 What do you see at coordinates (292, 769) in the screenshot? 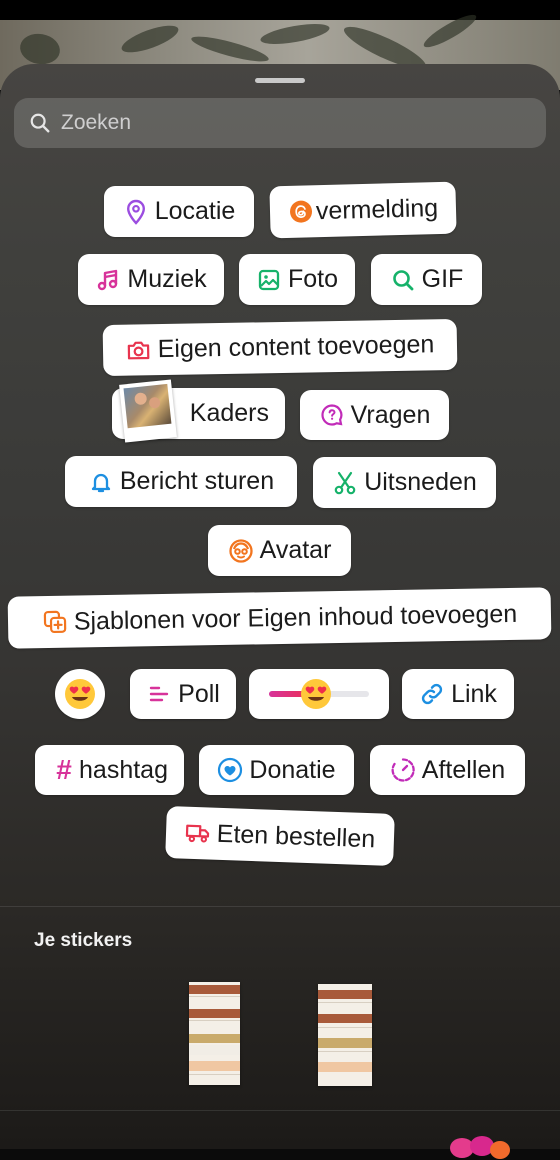
I see `sticker-label: Donatie` at bounding box center [292, 769].